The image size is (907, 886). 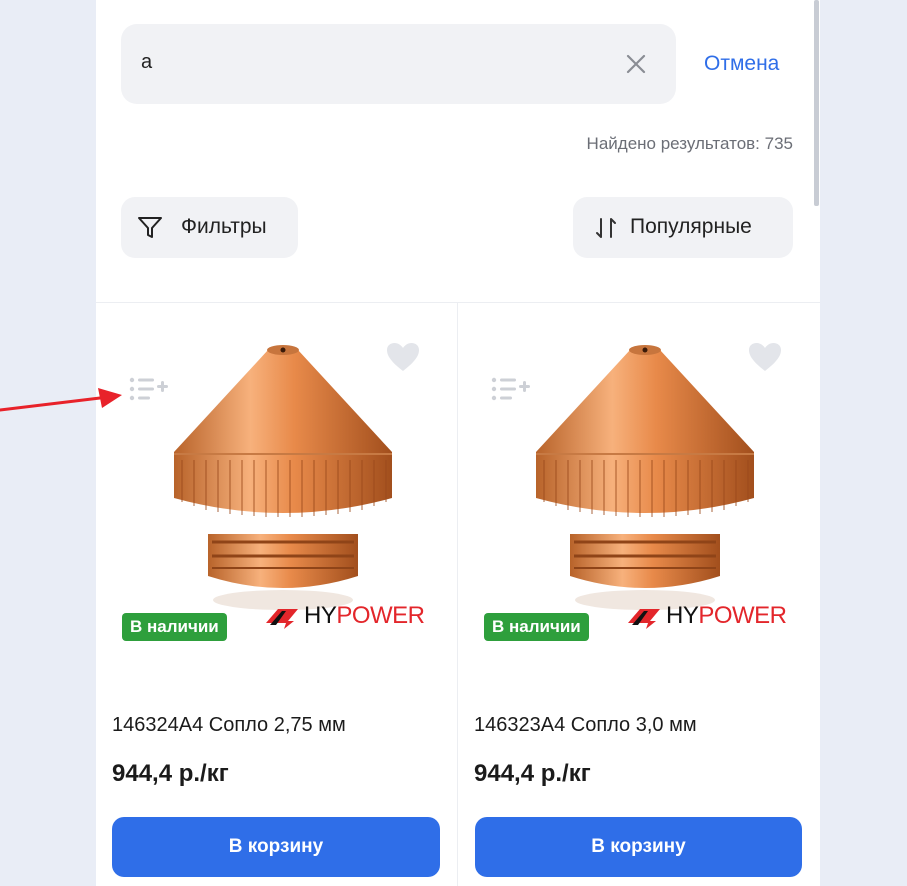 I want to click on close-icon, so click(x=636, y=64).